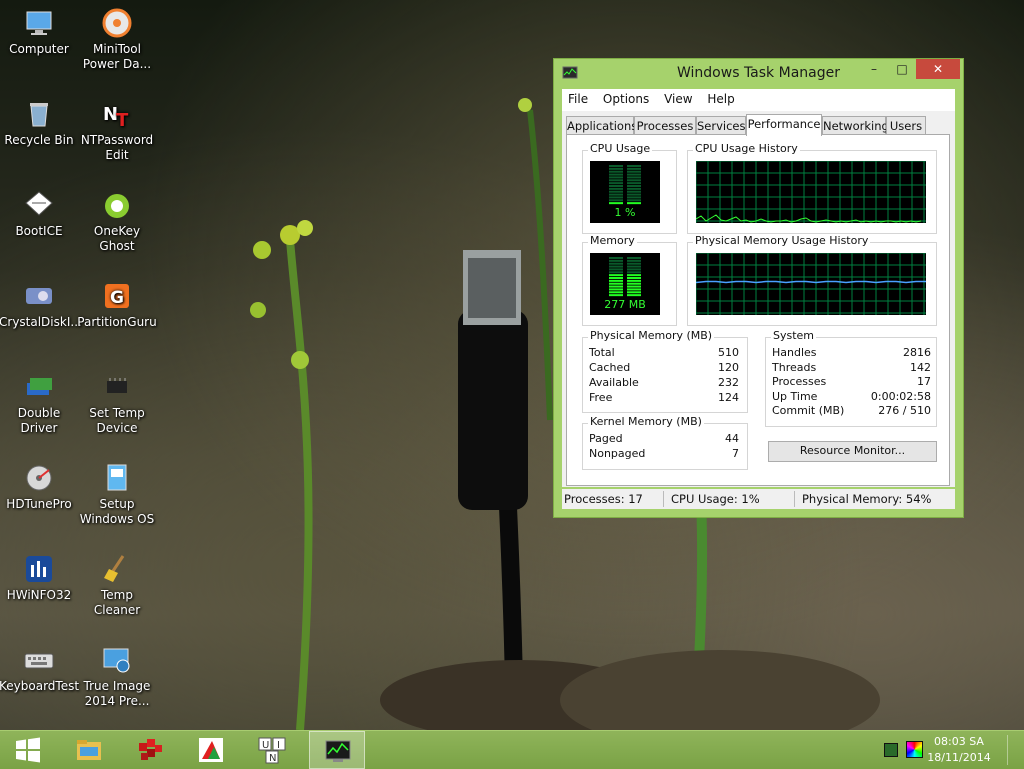 The height and width of the screenshot is (769, 1024). What do you see at coordinates (601, 125) in the screenshot?
I see `tab-applications: Applications` at bounding box center [601, 125].